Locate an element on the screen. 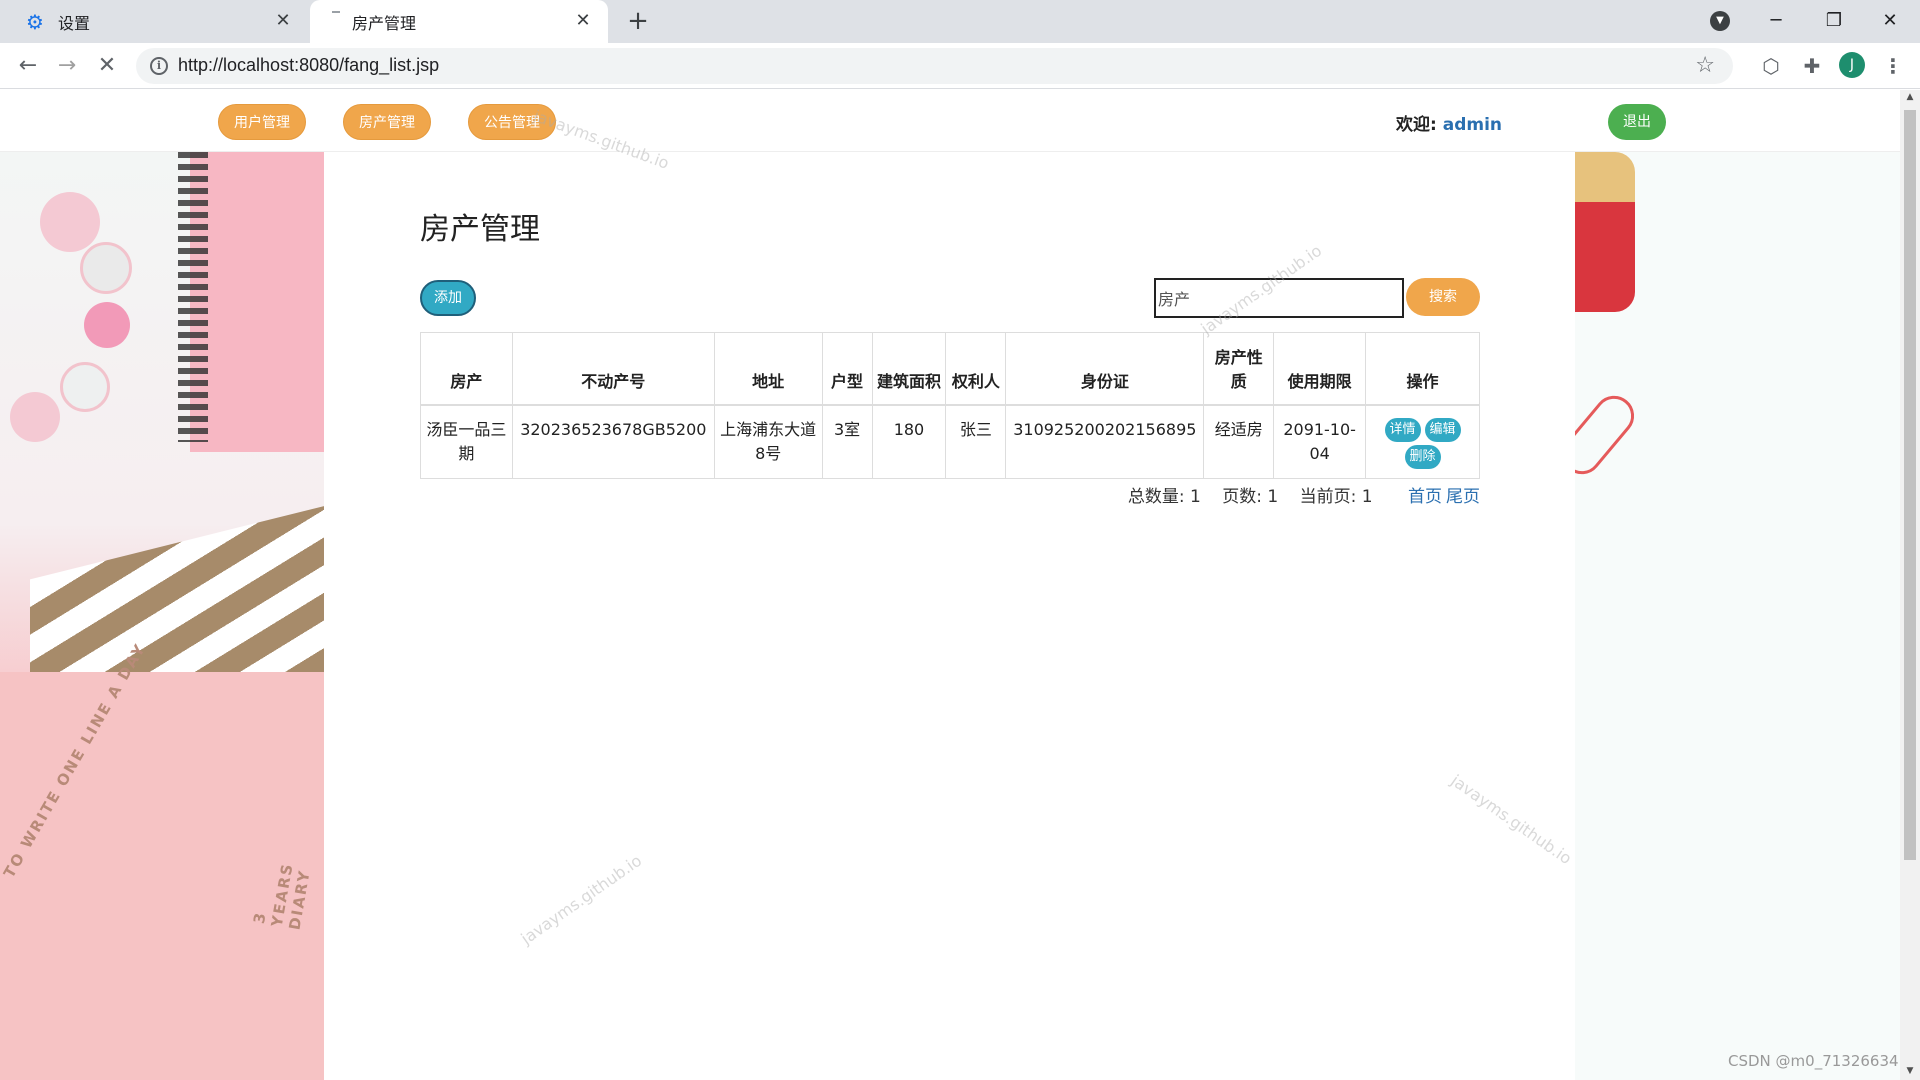 The width and height of the screenshot is (1920, 1080). menu-fang-management: 房产管理 is located at coordinates (387, 122).